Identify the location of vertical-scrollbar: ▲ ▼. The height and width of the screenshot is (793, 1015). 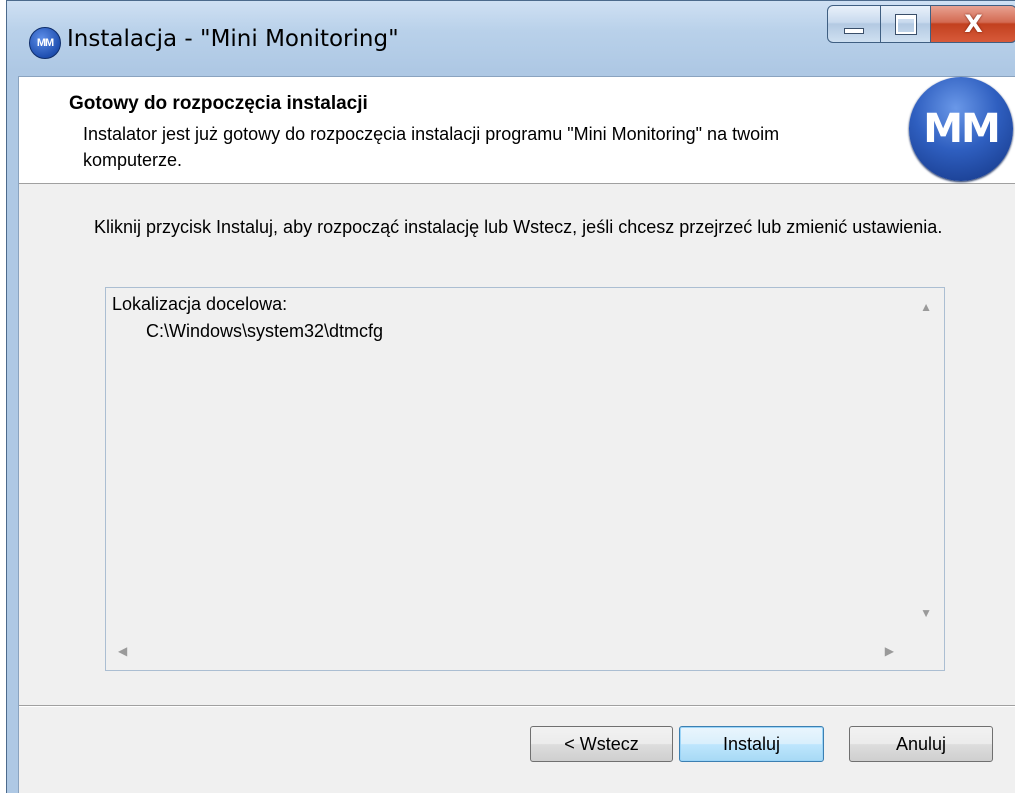
(925, 460).